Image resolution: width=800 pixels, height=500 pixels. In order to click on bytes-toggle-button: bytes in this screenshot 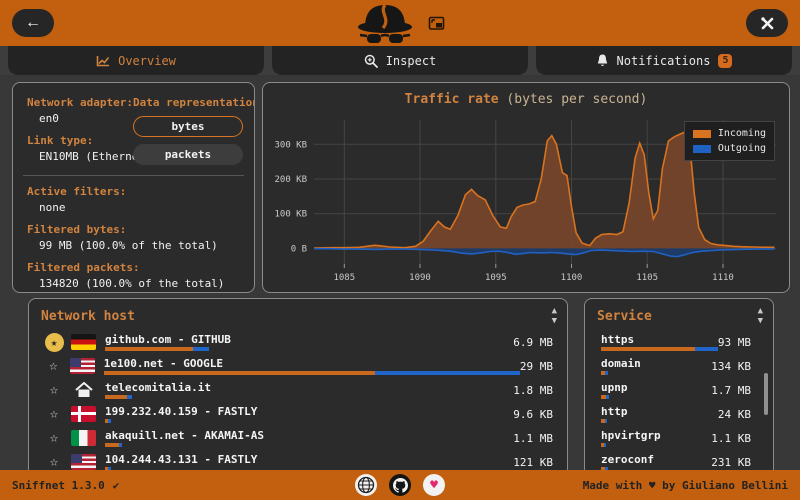, I will do `click(188, 126)`.